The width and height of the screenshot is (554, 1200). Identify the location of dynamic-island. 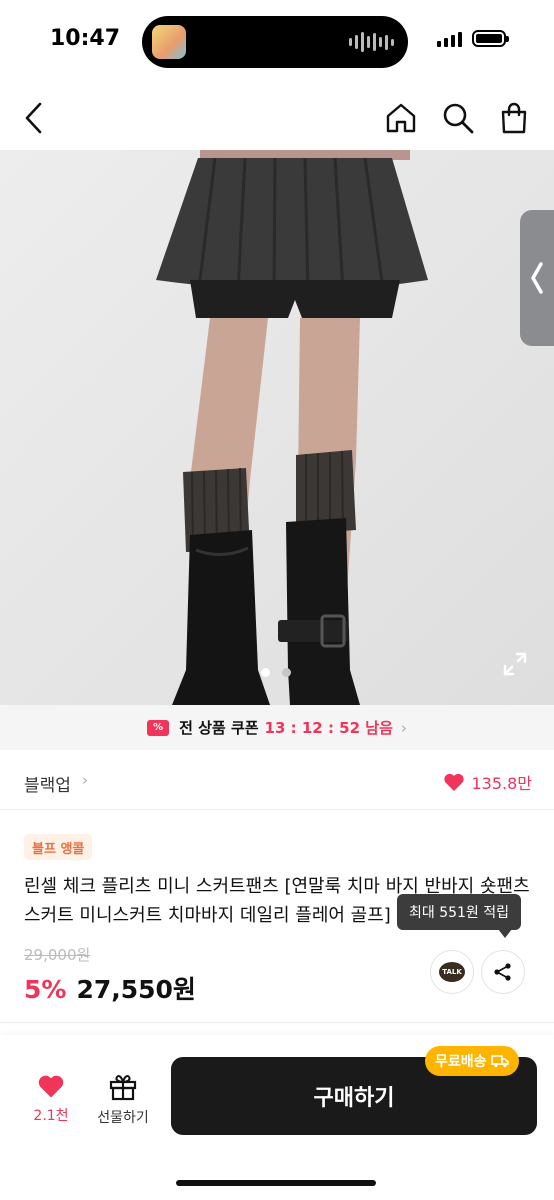
(275, 42).